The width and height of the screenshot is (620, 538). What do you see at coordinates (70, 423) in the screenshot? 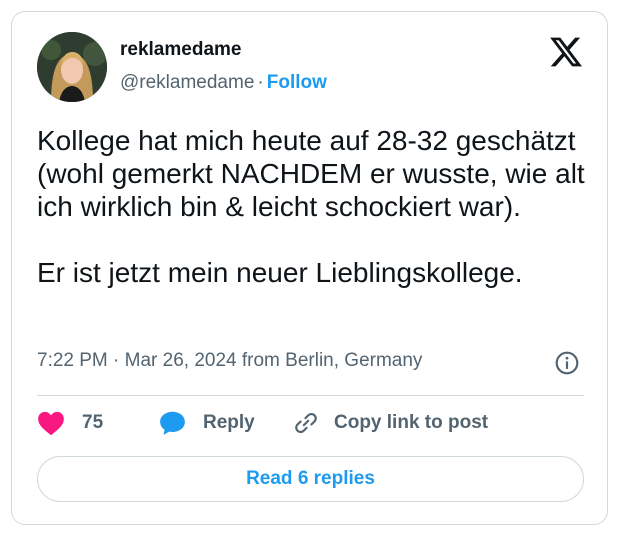
I see `like-button: 75` at bounding box center [70, 423].